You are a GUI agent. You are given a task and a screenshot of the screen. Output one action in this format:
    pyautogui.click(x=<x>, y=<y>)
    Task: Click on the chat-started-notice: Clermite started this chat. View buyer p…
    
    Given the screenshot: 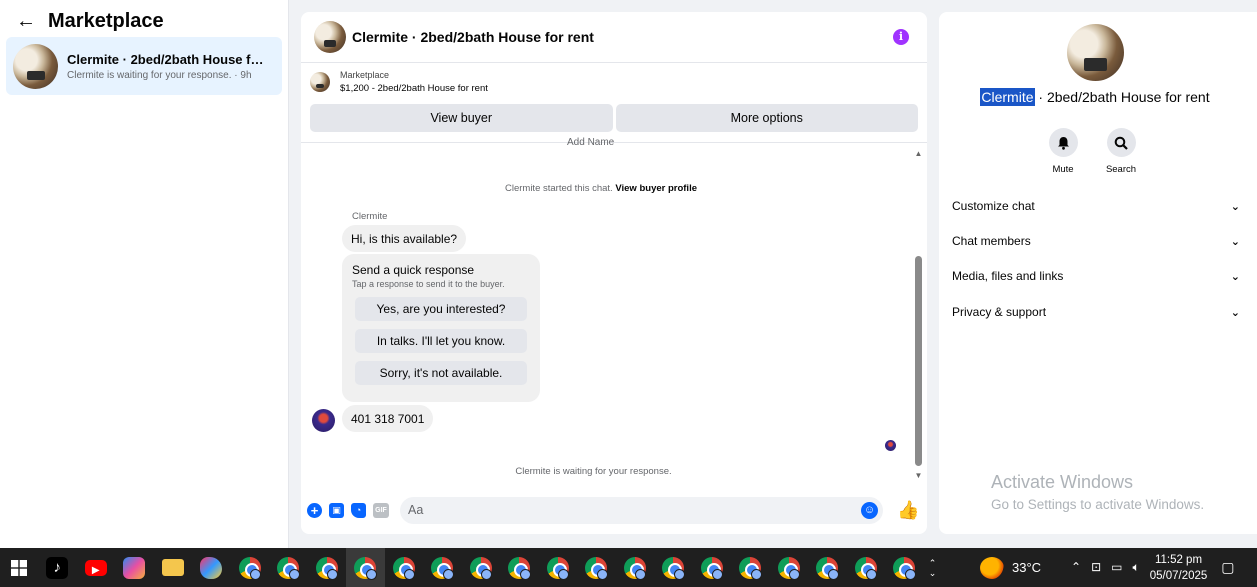 What is the action you would take?
    pyautogui.click(x=601, y=188)
    